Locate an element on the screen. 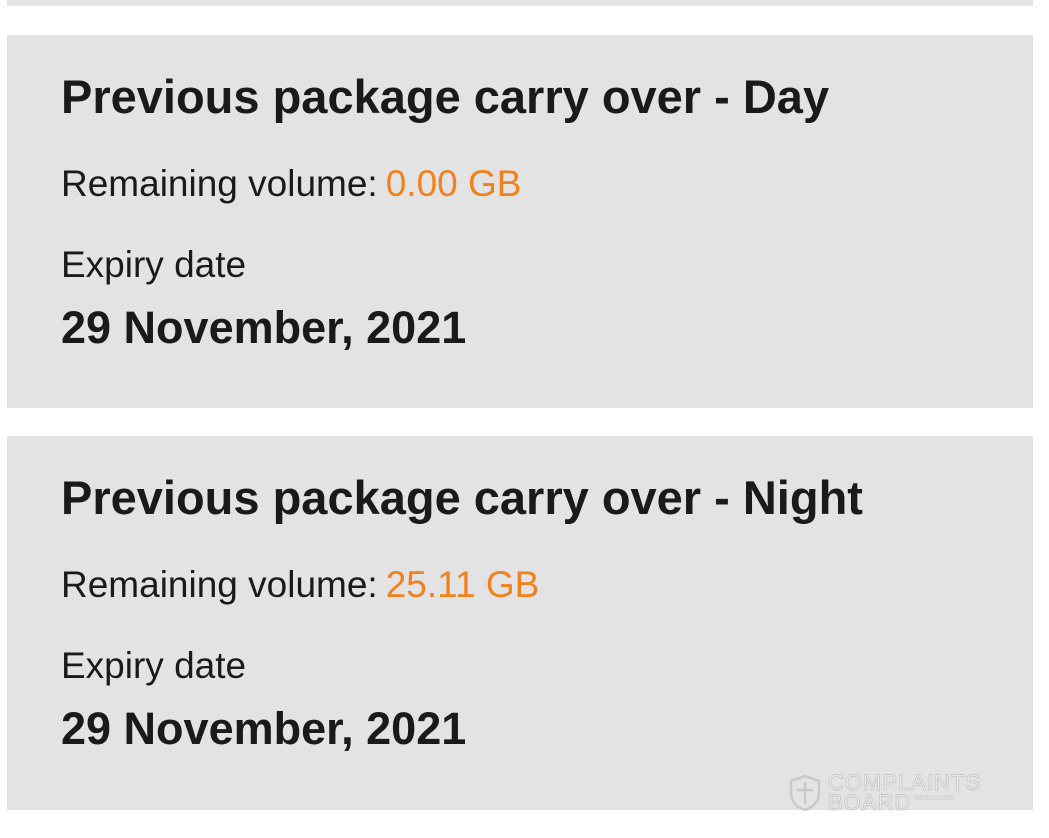 The width and height of the screenshot is (1049, 838). shield-icon is located at coordinates (805, 793).